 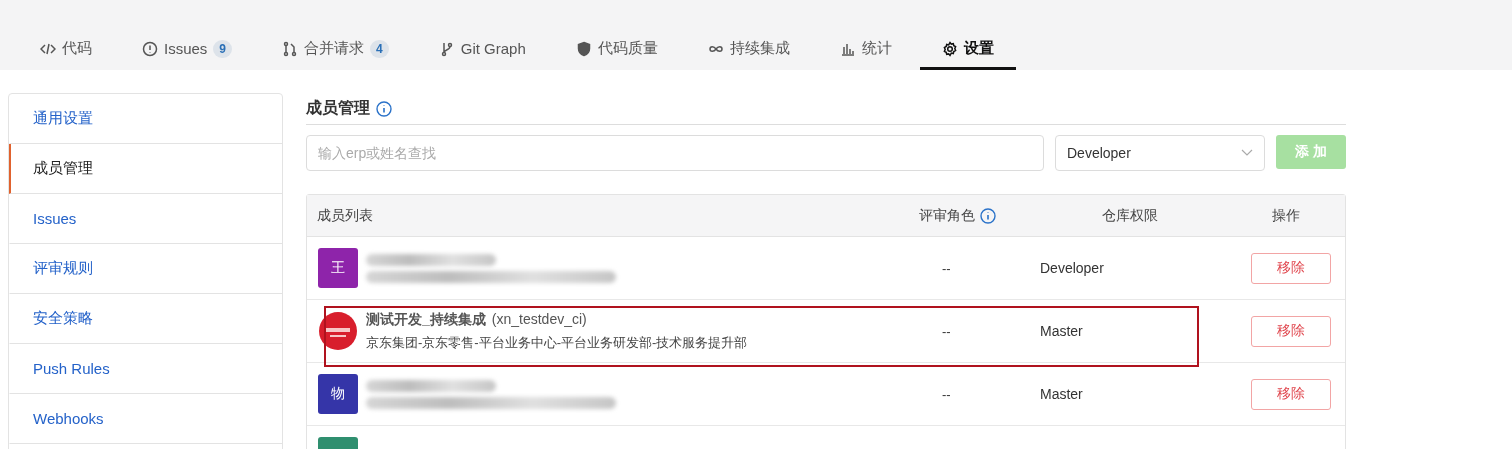 What do you see at coordinates (145, 419) in the screenshot?
I see `sidebar-item: Webhooks` at bounding box center [145, 419].